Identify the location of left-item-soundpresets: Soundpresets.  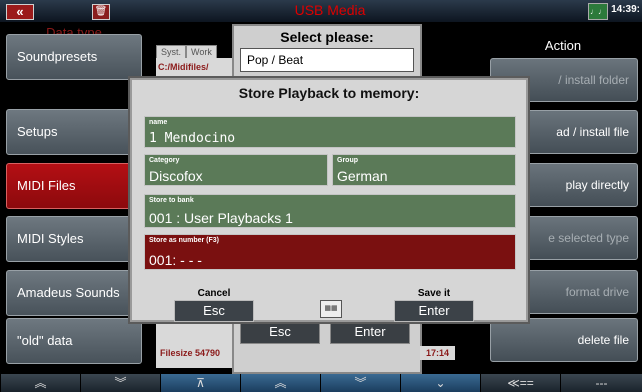
(74, 57).